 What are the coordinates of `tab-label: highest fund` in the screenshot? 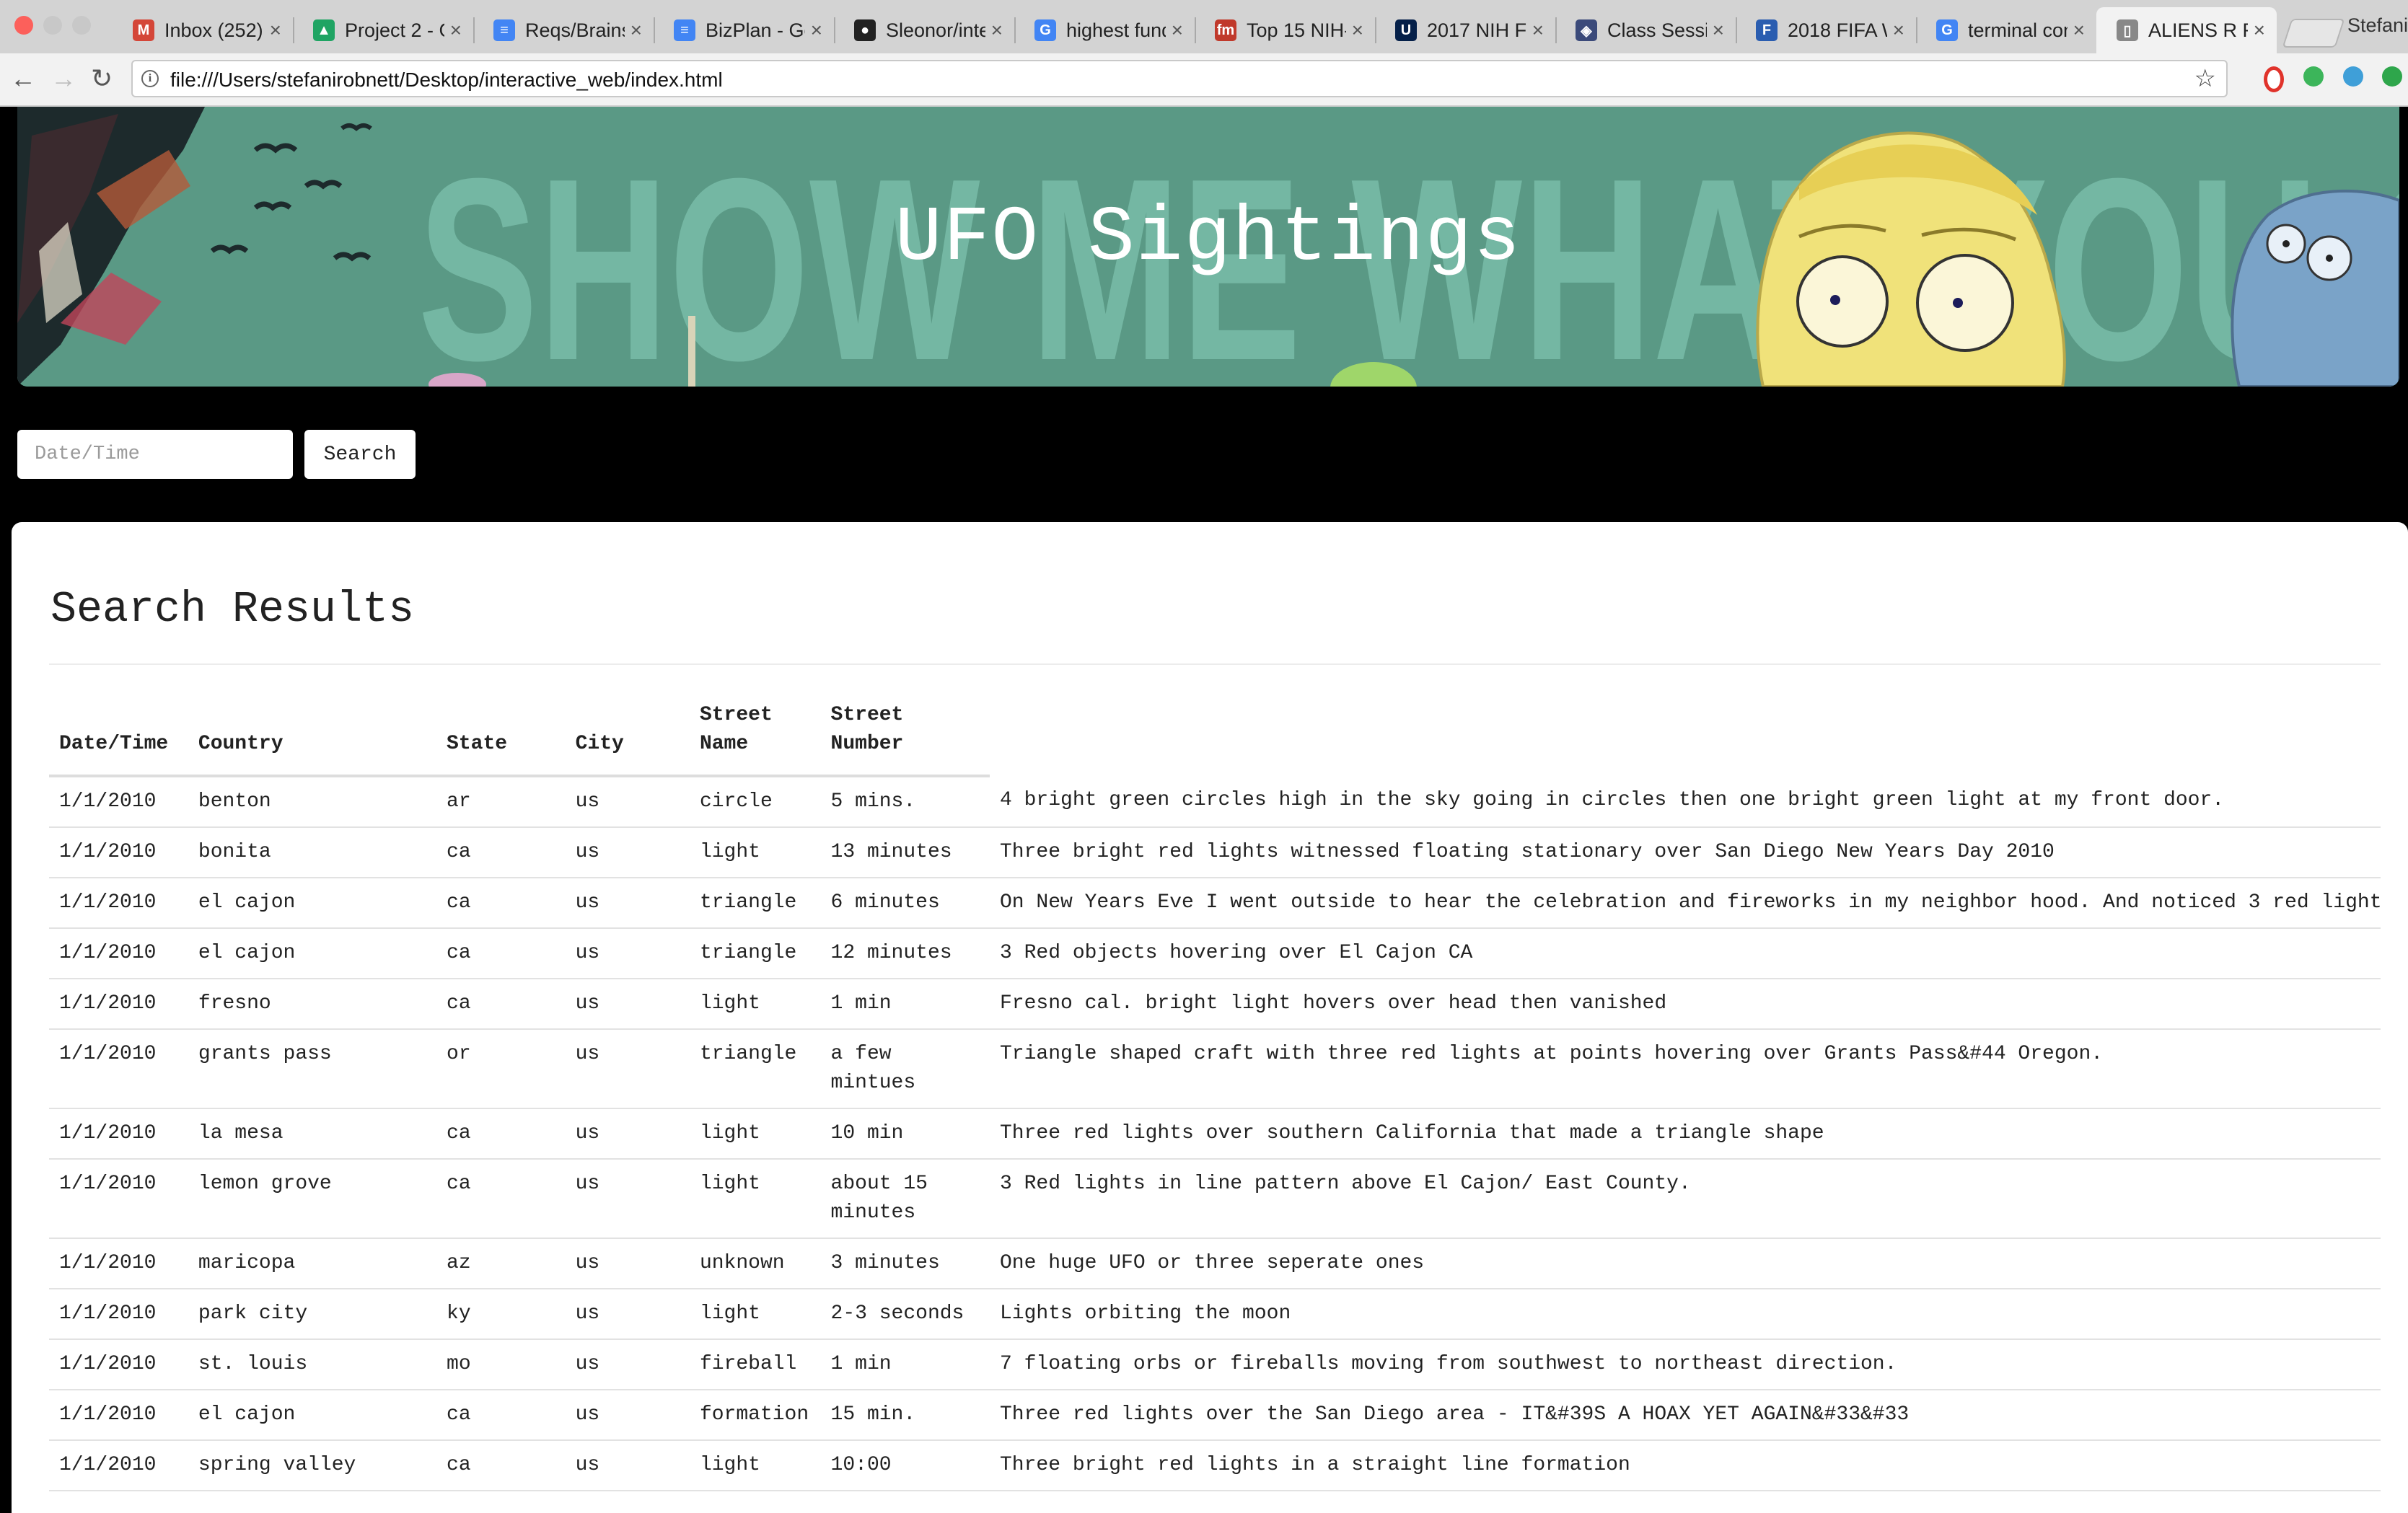 It's located at (1116, 30).